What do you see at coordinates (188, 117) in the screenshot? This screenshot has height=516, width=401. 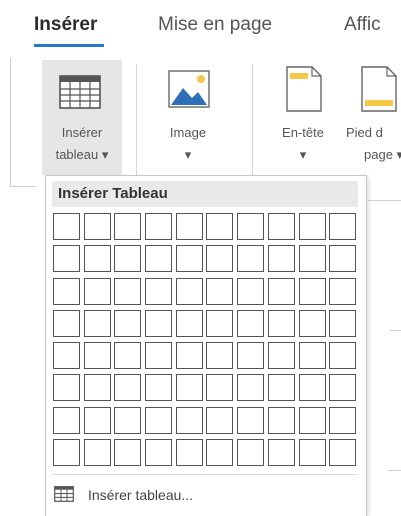 I see `image-button: Image ▾` at bounding box center [188, 117].